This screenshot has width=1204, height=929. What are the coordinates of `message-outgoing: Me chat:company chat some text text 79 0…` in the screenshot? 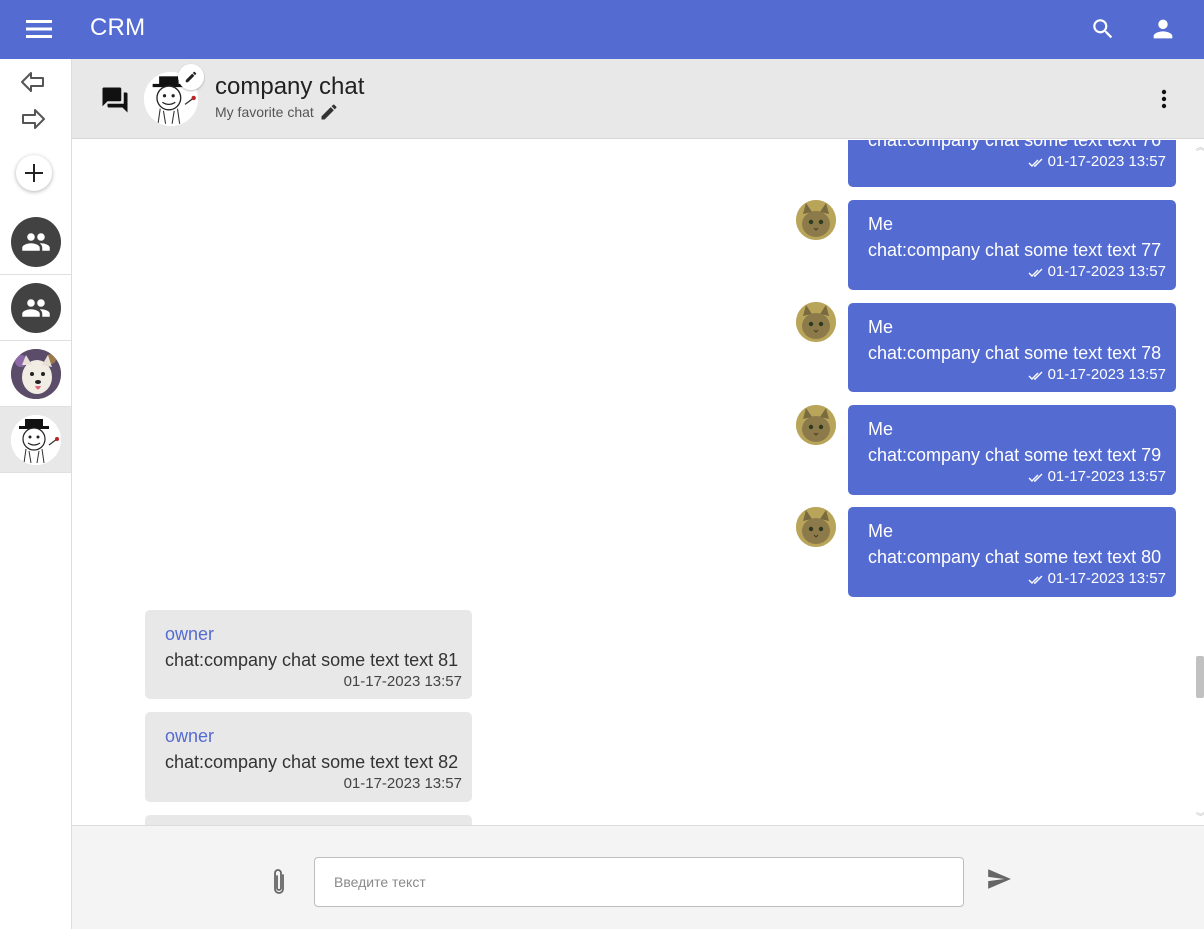 It's located at (1012, 450).